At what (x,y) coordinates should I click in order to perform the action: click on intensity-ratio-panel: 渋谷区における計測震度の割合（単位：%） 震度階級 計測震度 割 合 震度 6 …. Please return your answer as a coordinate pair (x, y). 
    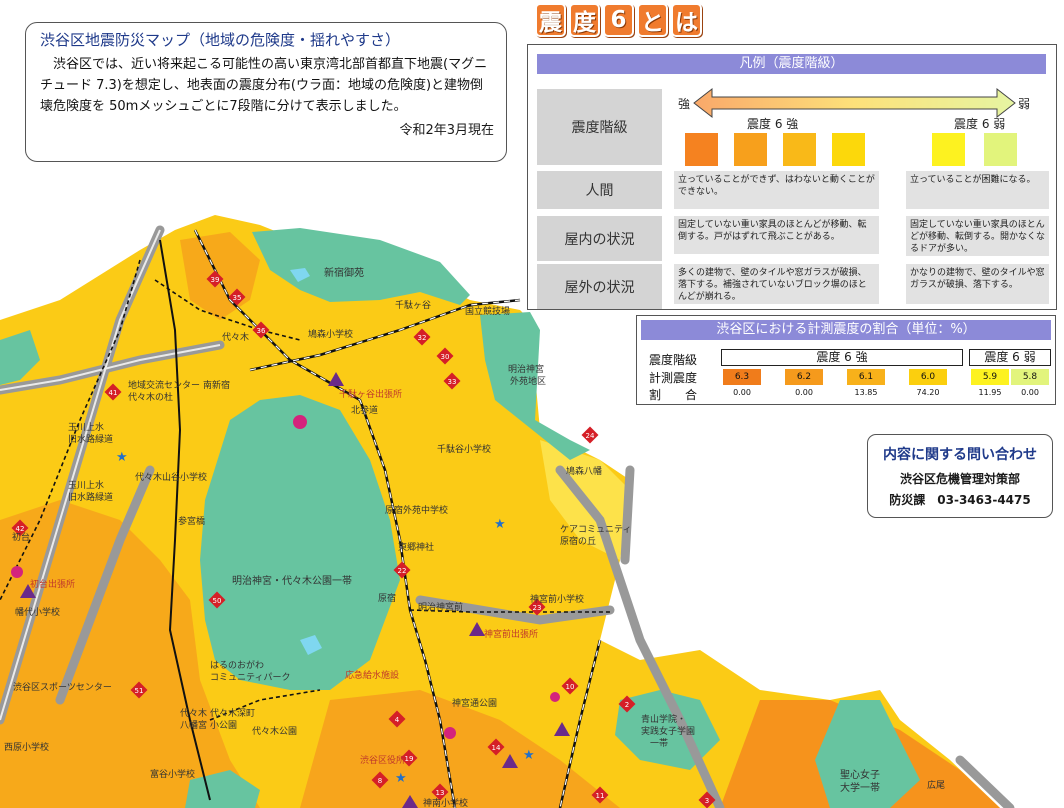
    Looking at the image, I should click on (846, 360).